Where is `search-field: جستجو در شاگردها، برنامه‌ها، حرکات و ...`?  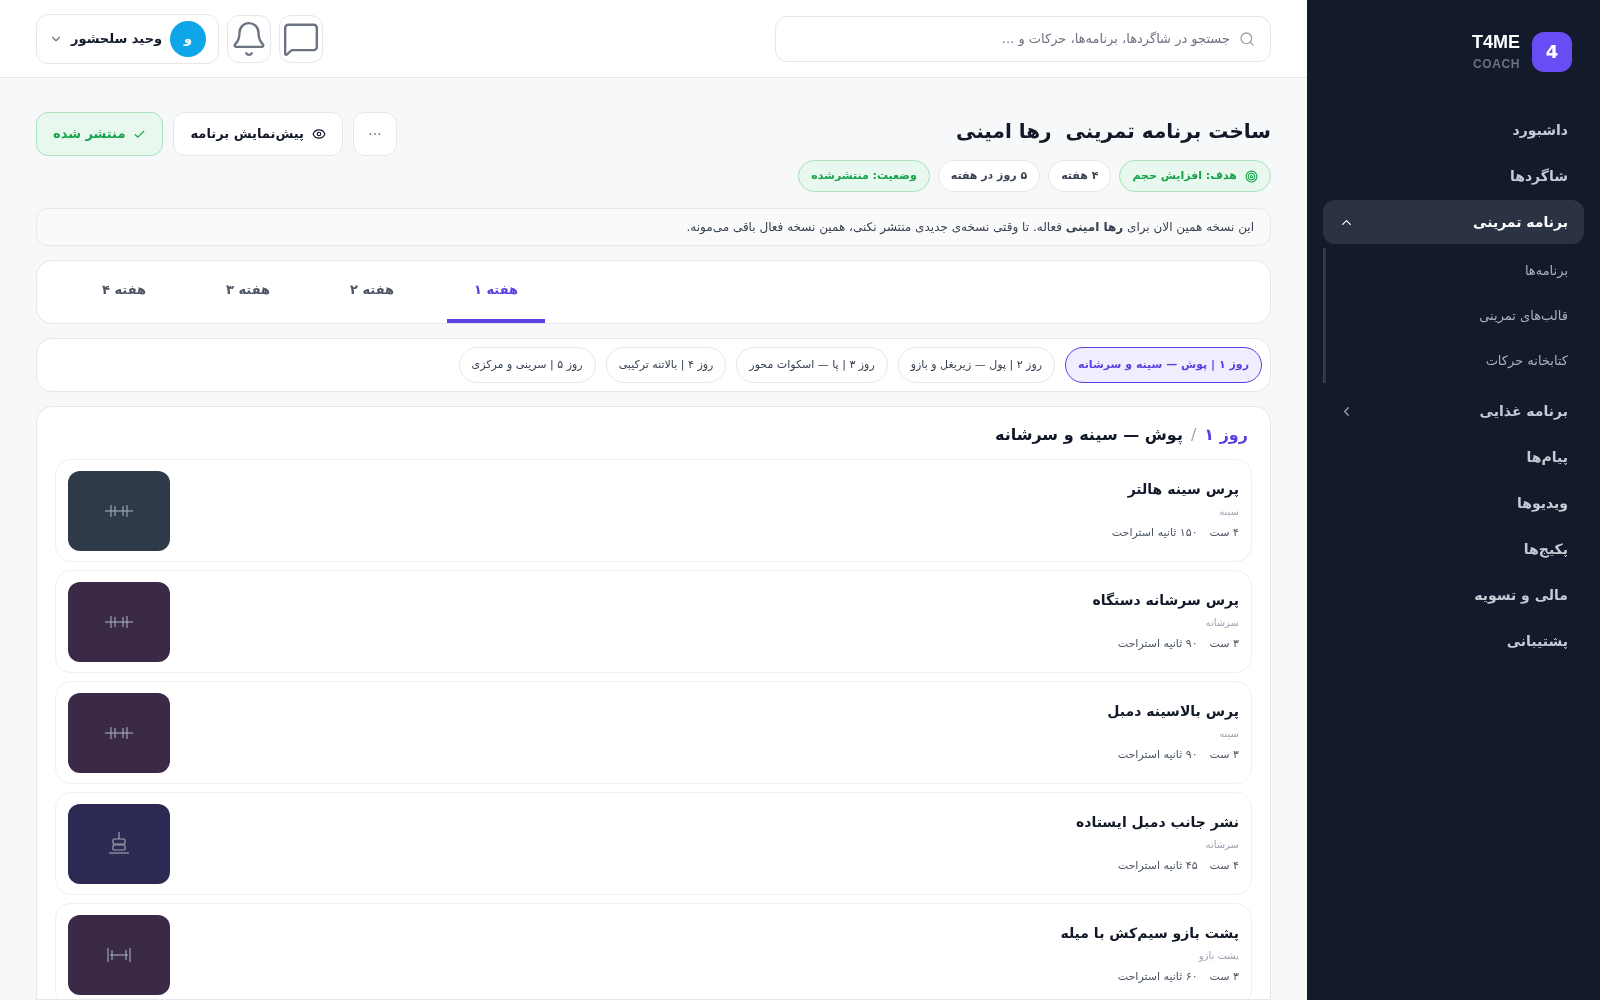 search-field: جستجو در شاگردها، برنامه‌ها، حرکات و ... is located at coordinates (1023, 38).